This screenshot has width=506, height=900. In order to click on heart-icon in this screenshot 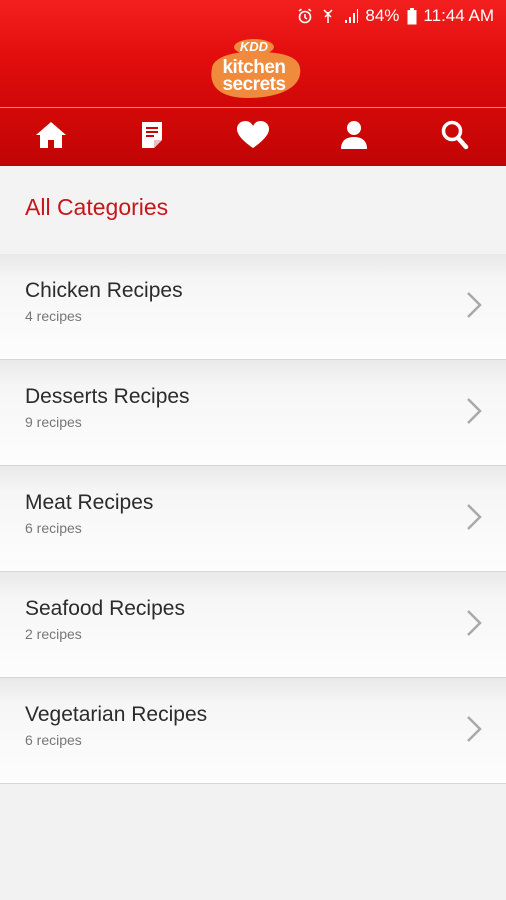, I will do `click(253, 137)`.